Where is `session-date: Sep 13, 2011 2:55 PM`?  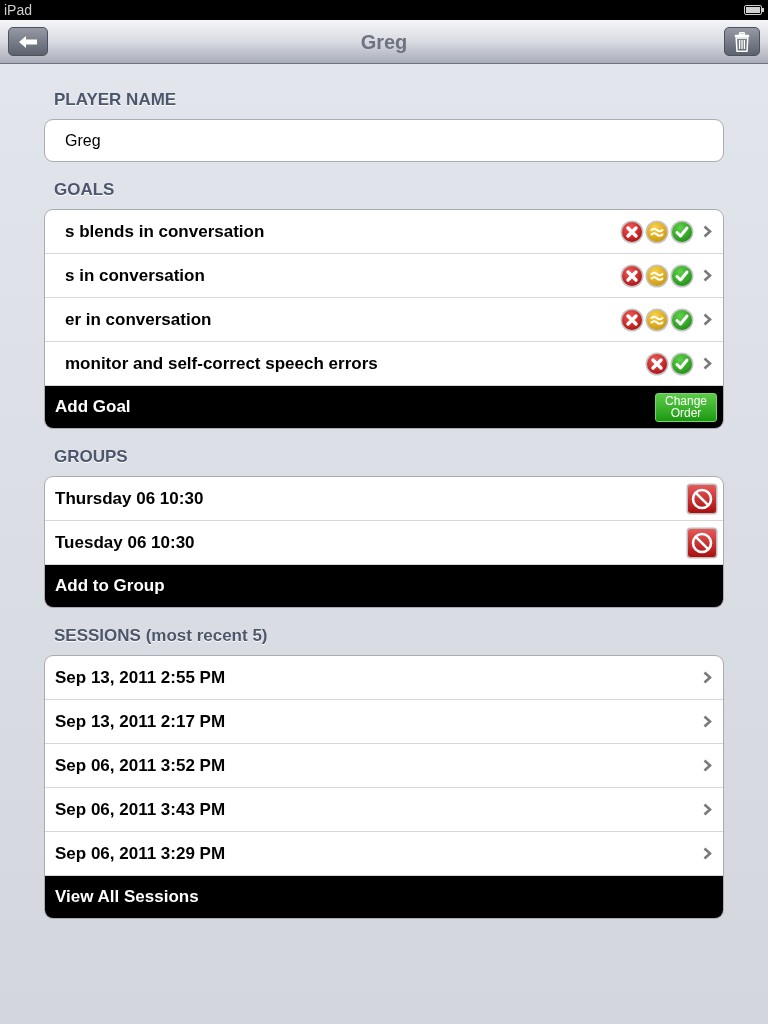 session-date: Sep 13, 2011 2:55 PM is located at coordinates (141, 677).